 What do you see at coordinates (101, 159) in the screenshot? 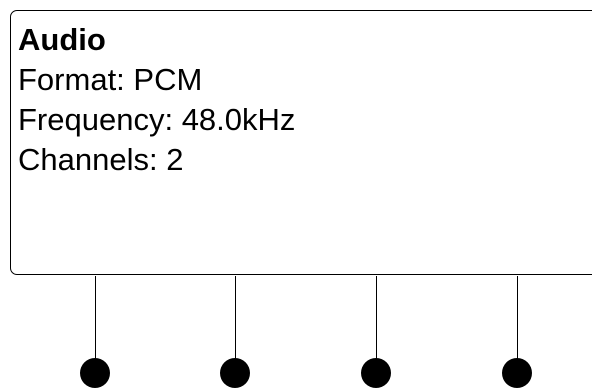
I see `channels-line: Channels: 2` at bounding box center [101, 159].